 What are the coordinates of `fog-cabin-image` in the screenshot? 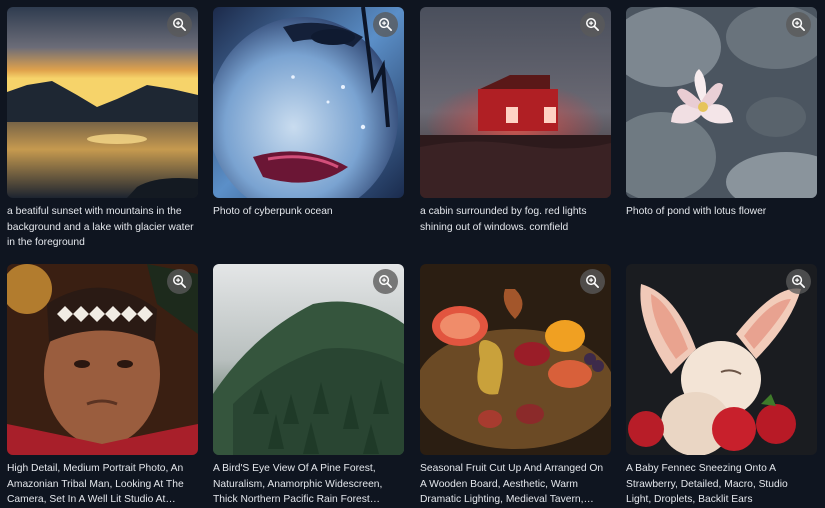 It's located at (515, 102).